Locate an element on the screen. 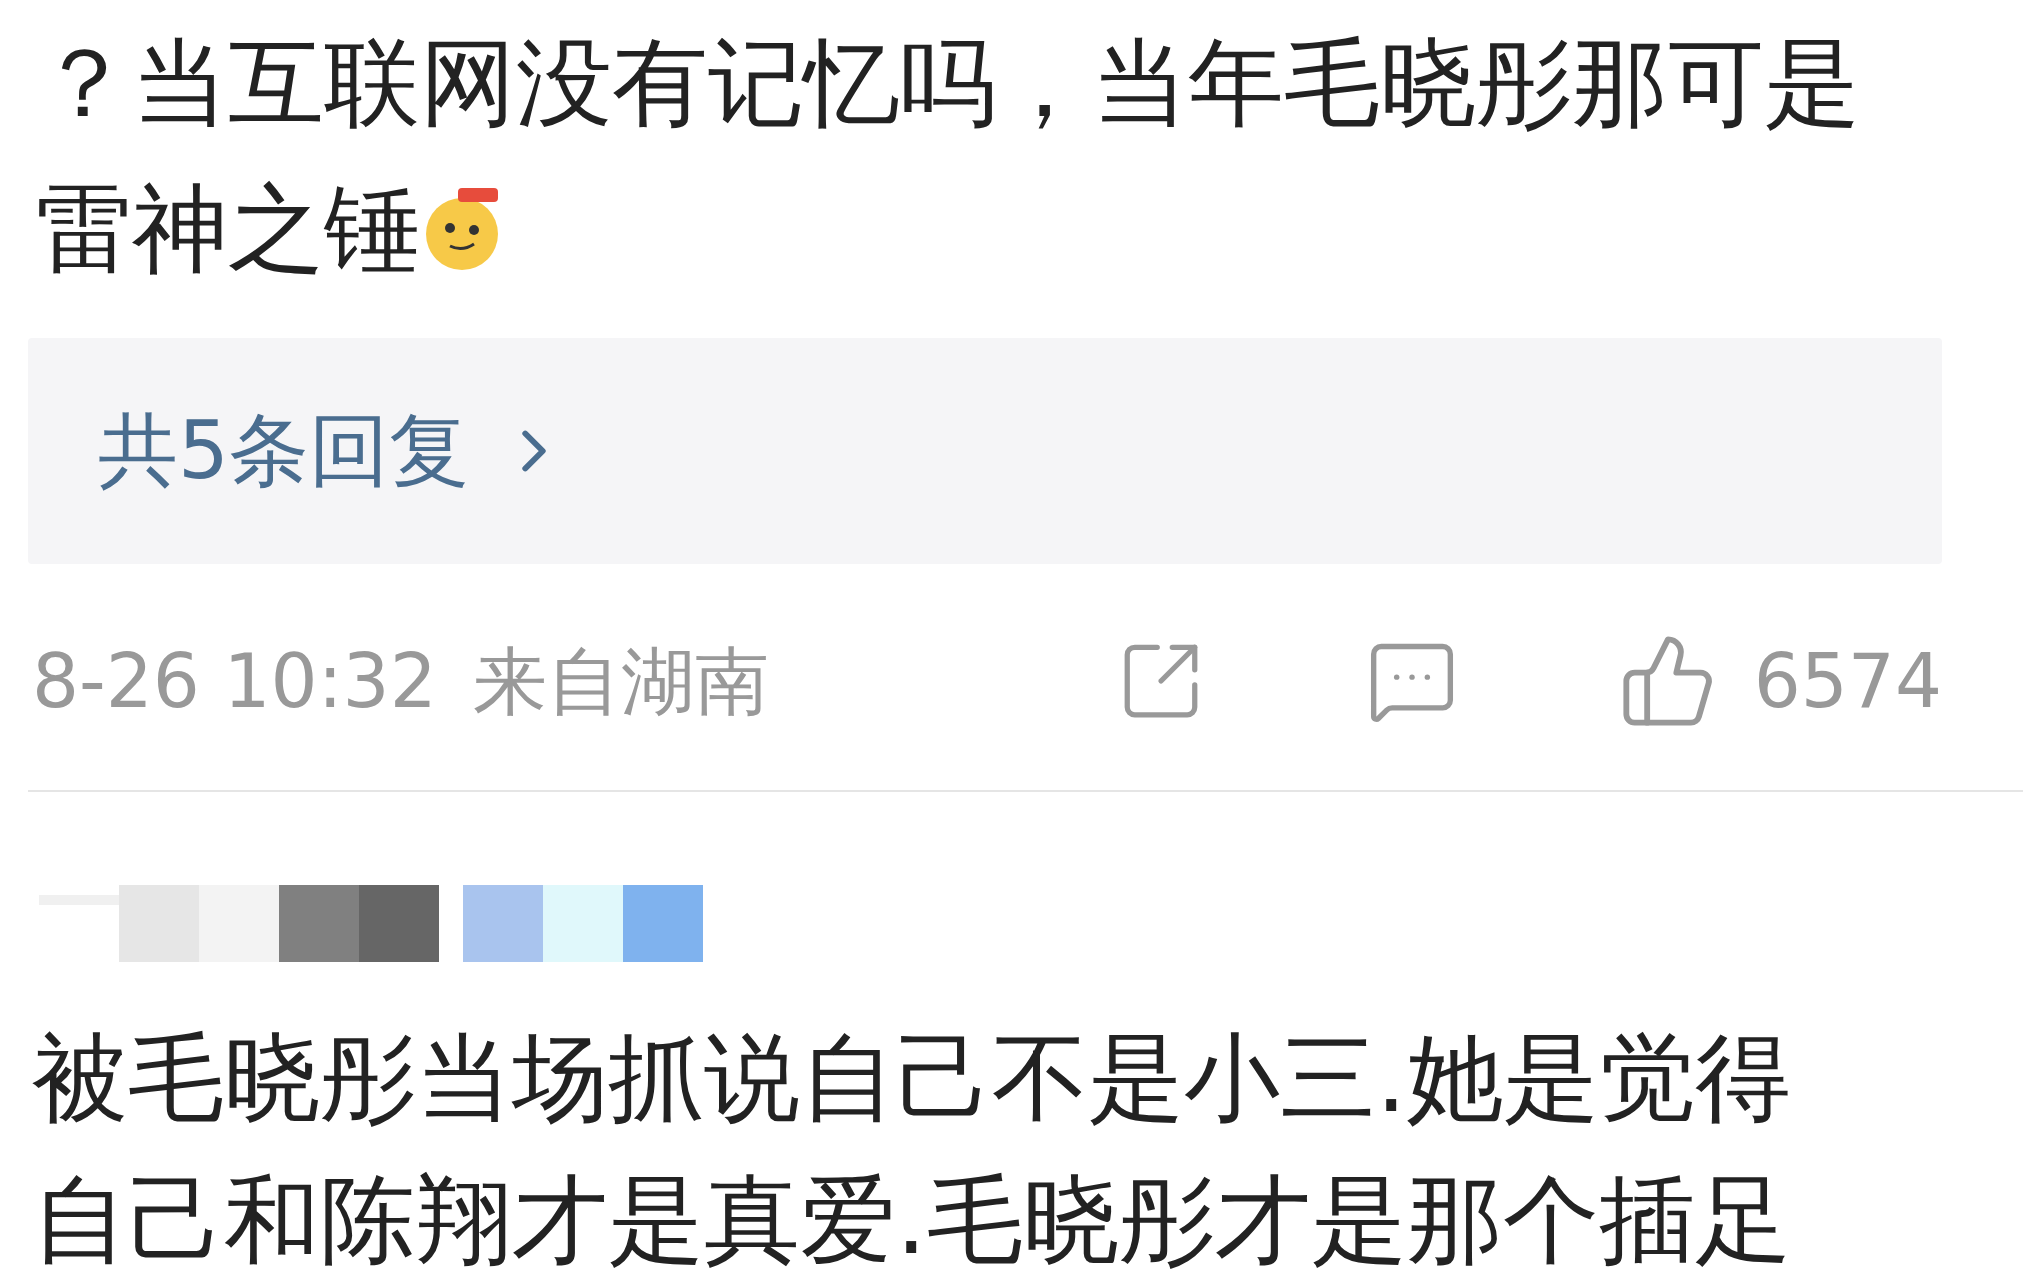 This screenshot has height=1280, width=2023. comment-text-line: 自己和陈翔才是真爱.毛晓彤才是那个插足 is located at coordinates (911, 1220).